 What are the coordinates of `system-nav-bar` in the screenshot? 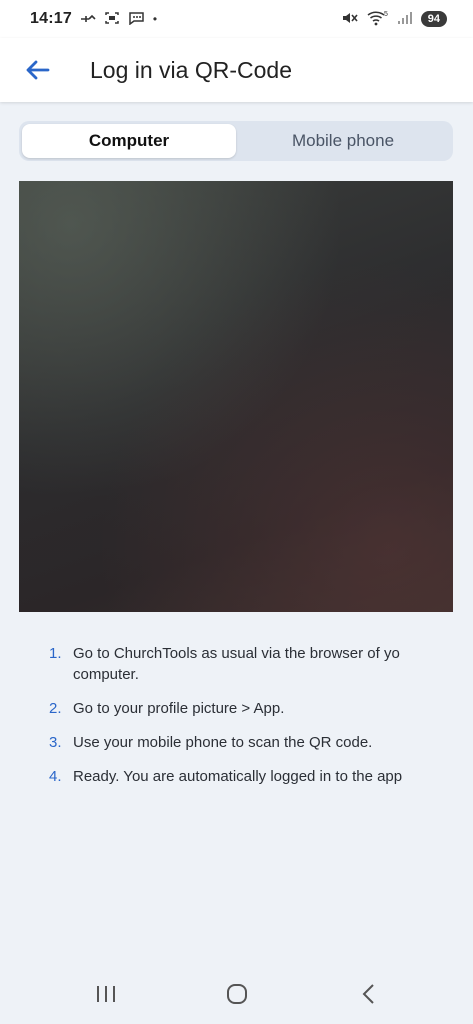 It's located at (236, 994).